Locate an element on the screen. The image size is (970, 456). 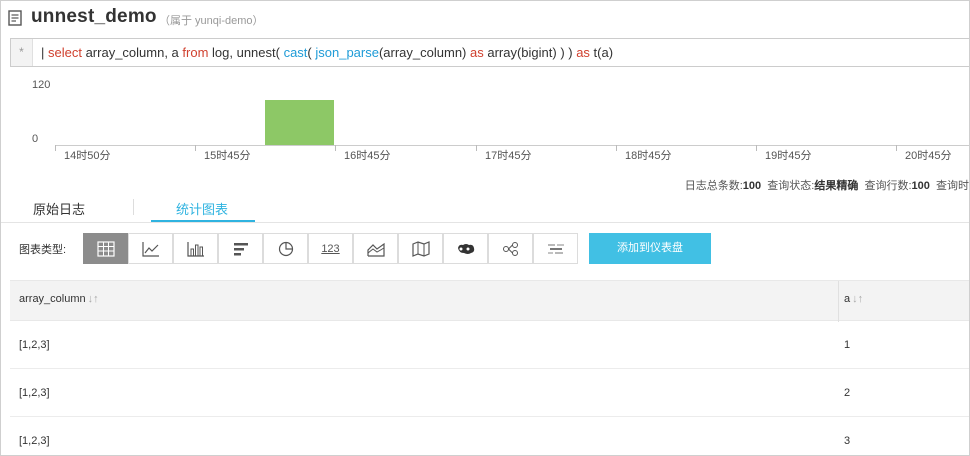
query-token: from is located at coordinates (195, 52).